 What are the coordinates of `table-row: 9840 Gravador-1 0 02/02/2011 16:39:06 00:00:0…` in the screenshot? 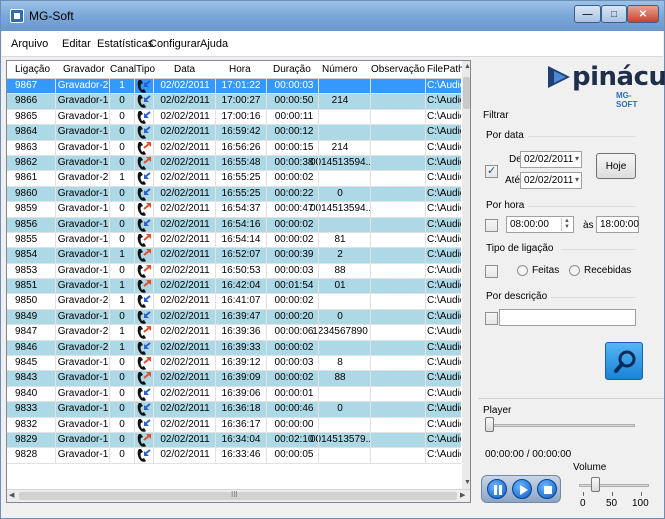 It's located at (234, 394).